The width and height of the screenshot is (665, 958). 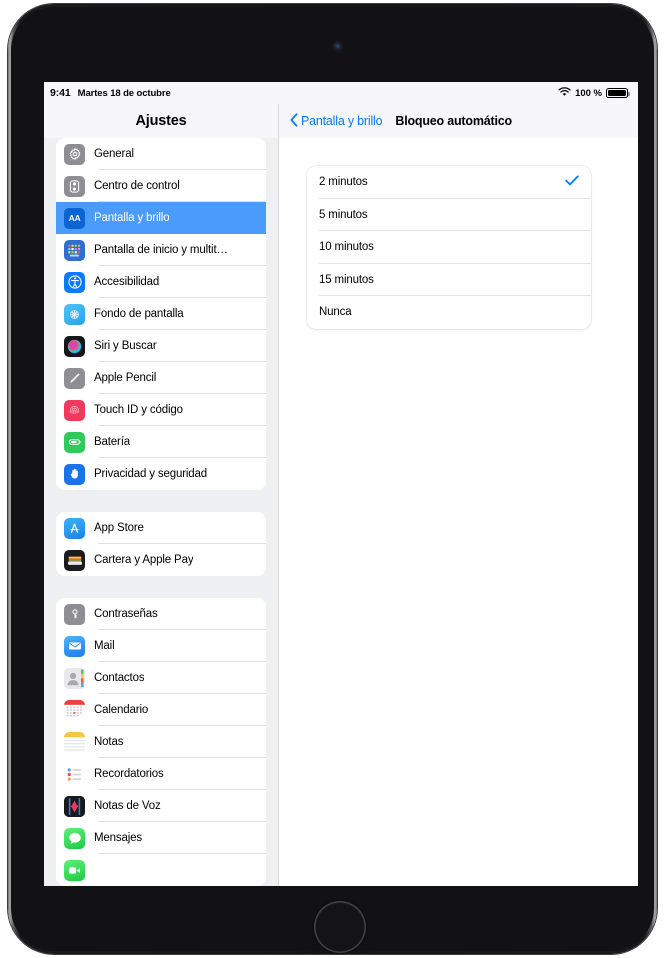 I want to click on back-button-label: Pantalla y brillo, so click(x=342, y=121).